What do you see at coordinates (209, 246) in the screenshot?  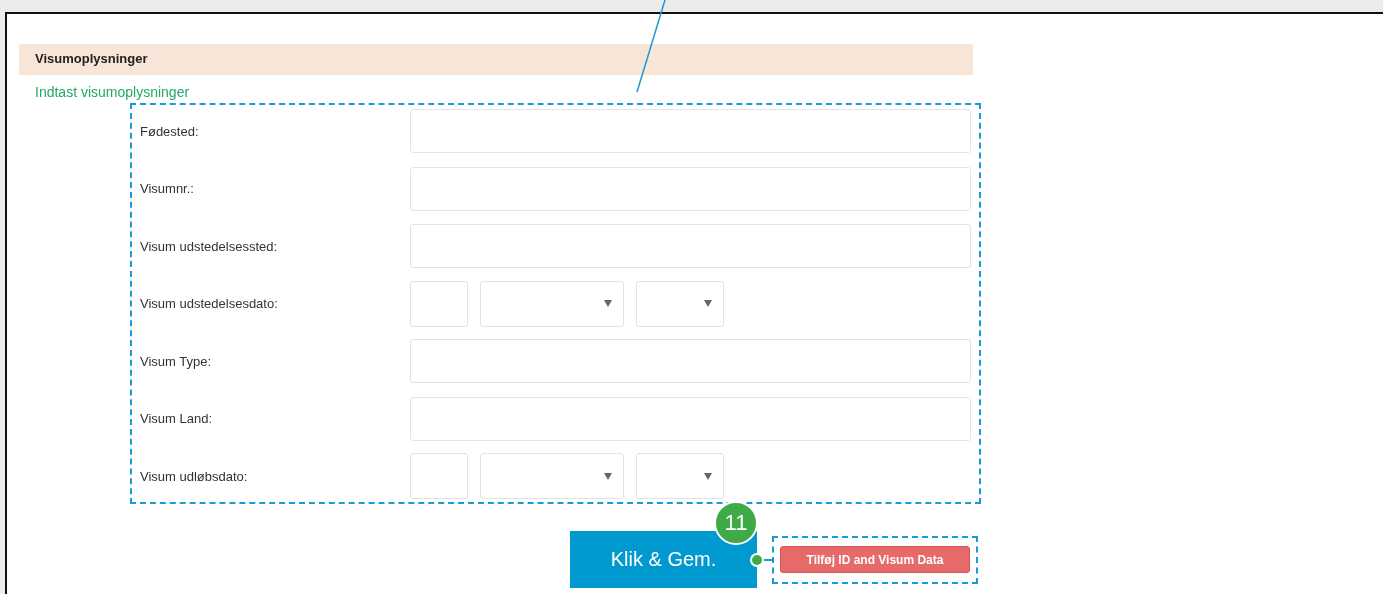 I see `field-label: Visum udstedelsessted:` at bounding box center [209, 246].